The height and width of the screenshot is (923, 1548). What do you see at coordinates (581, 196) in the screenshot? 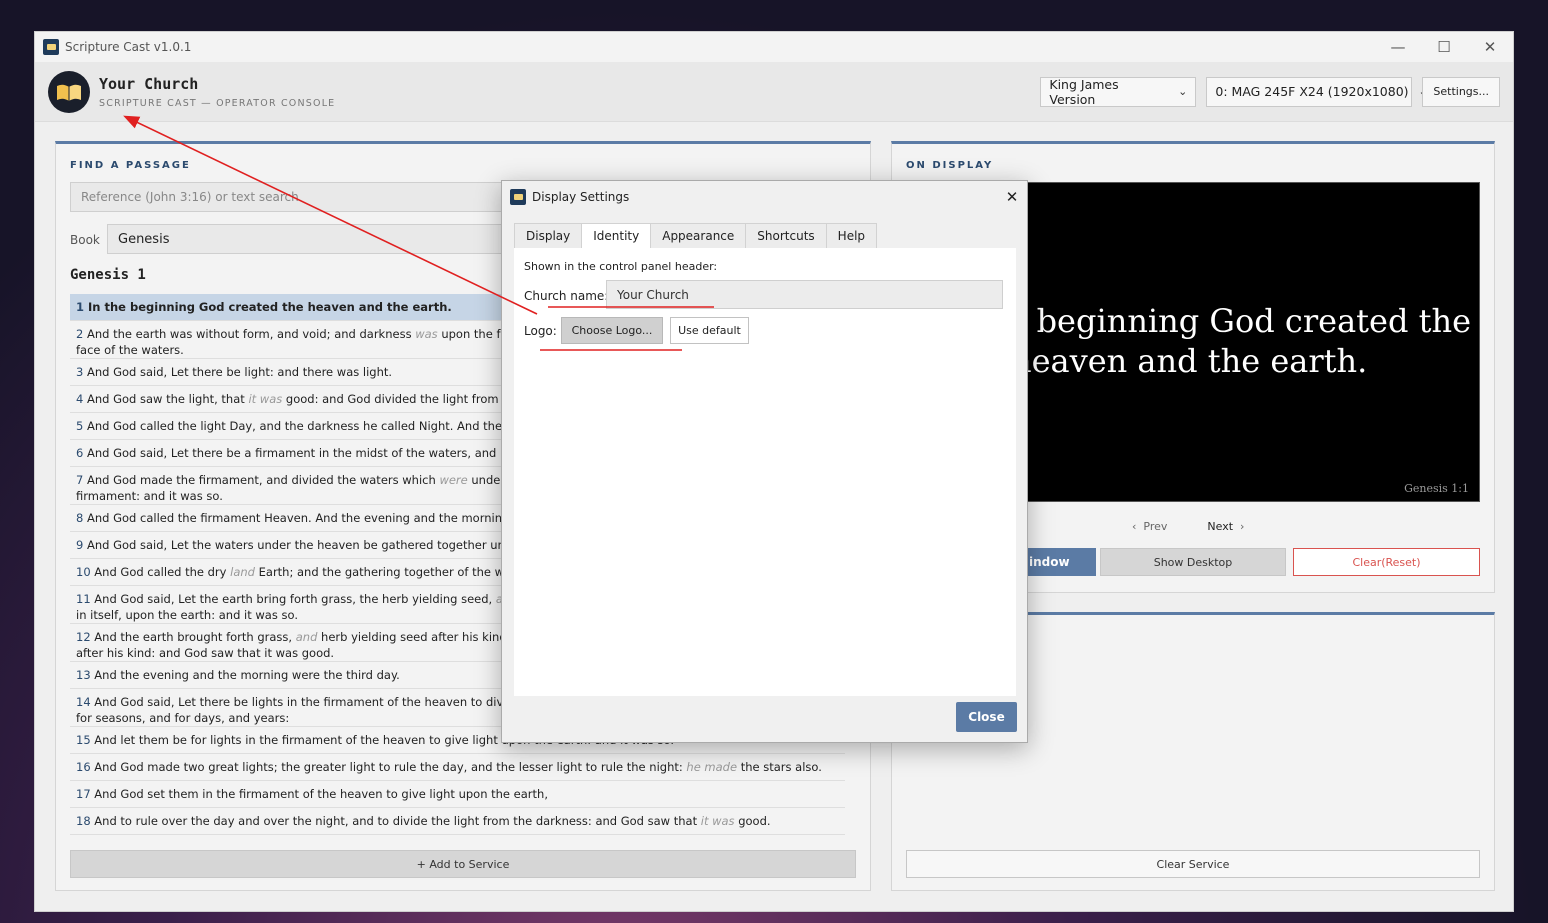
I see `dialog-title: Display Settings` at bounding box center [581, 196].